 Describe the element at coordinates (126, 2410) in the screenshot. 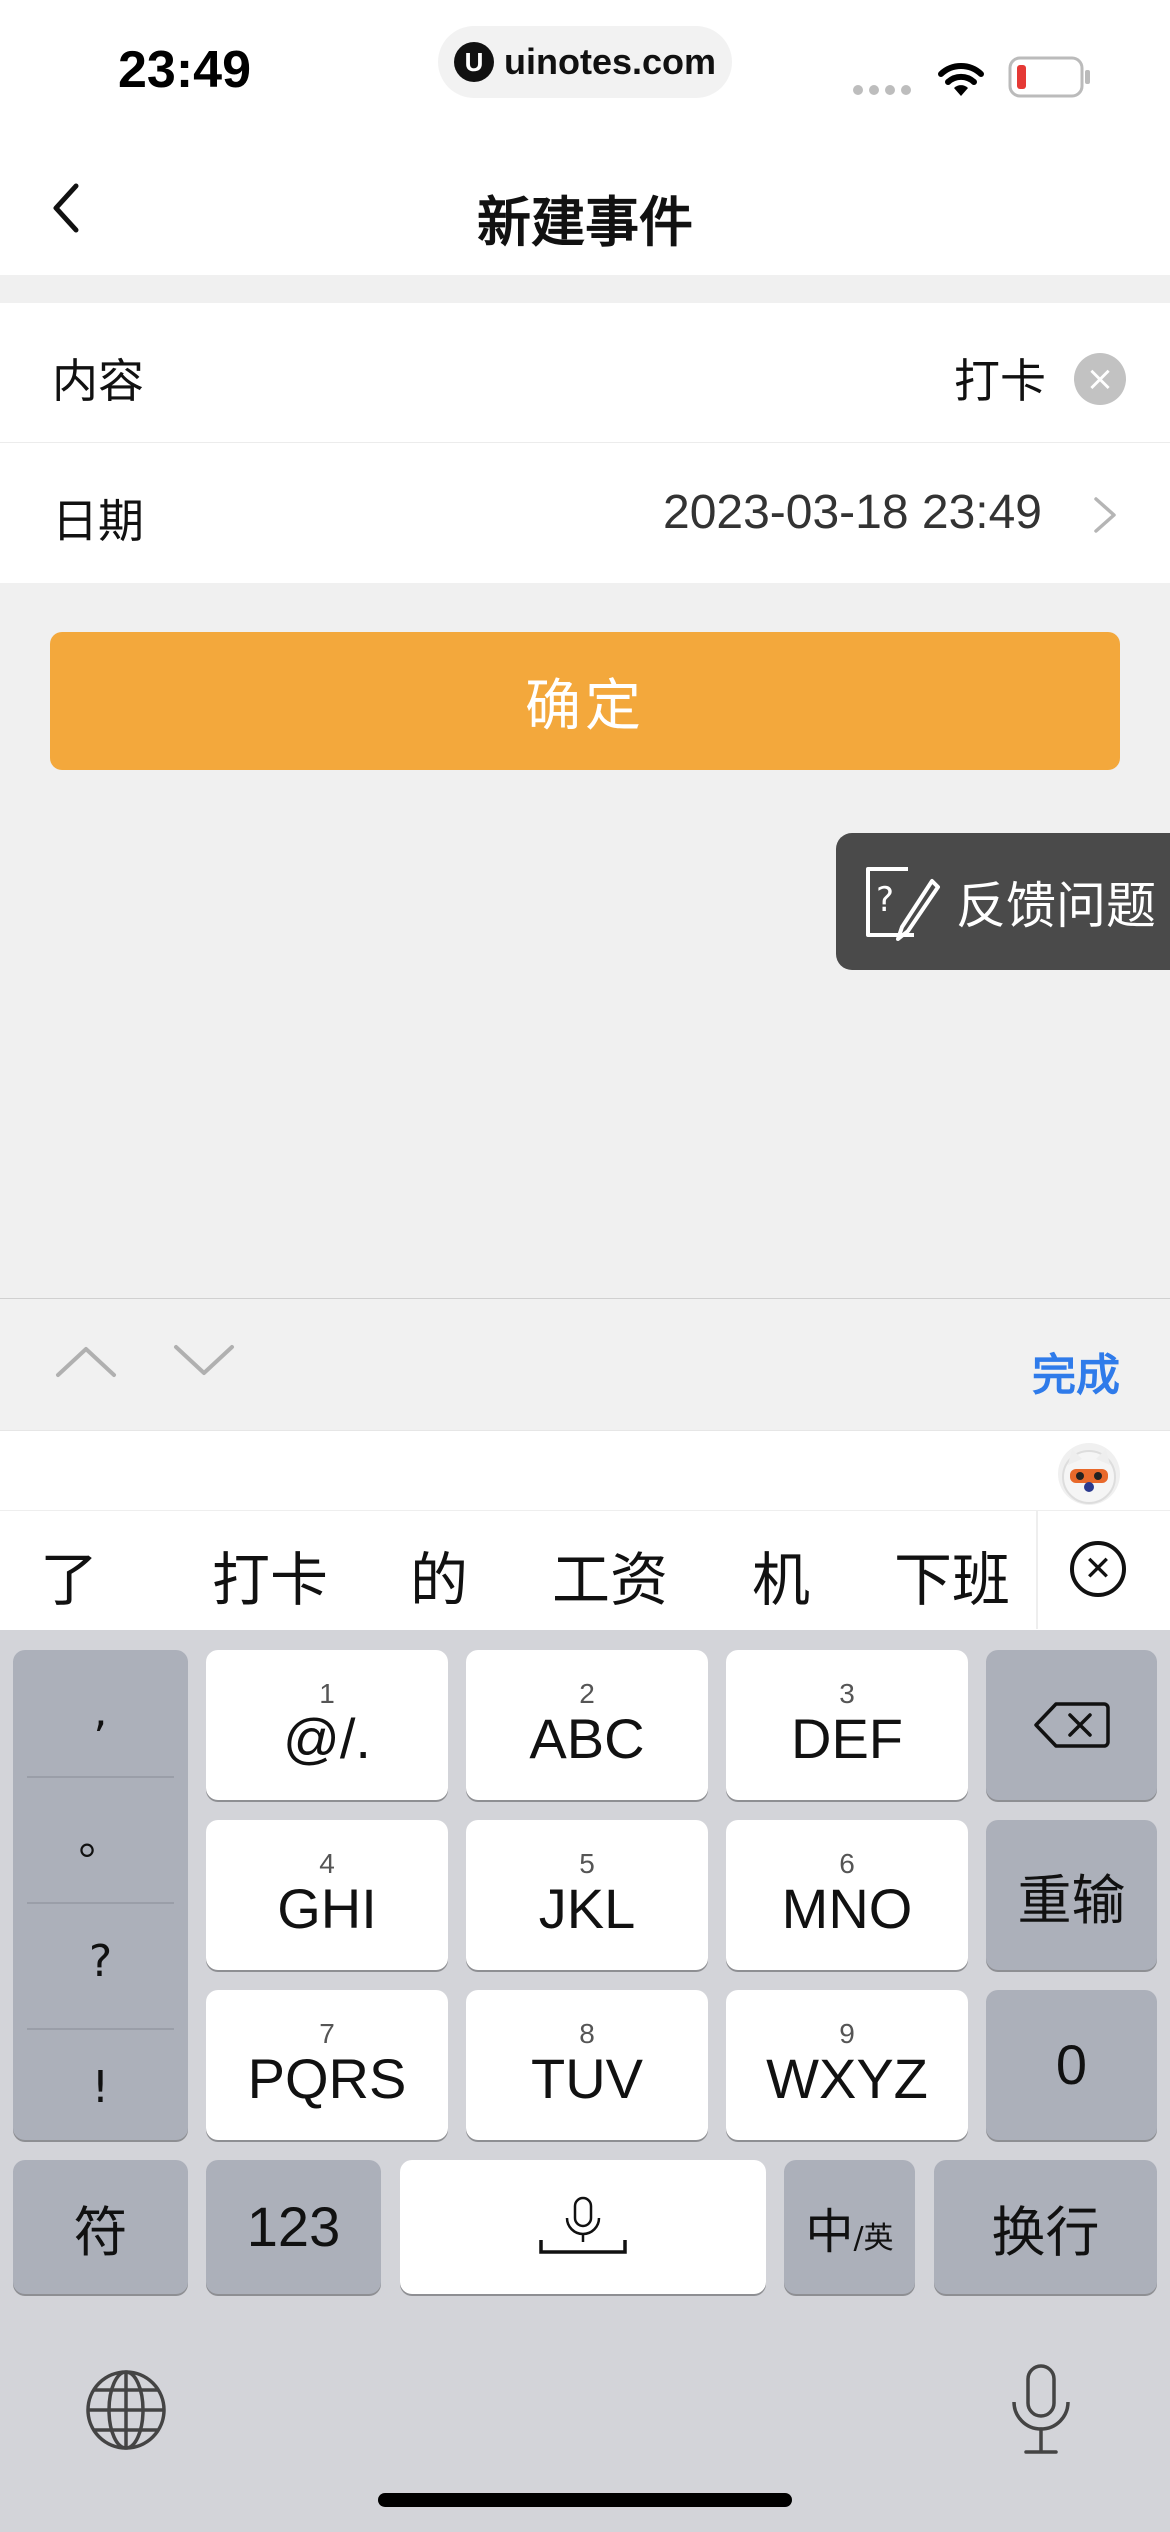

I see `globe-icon` at that location.